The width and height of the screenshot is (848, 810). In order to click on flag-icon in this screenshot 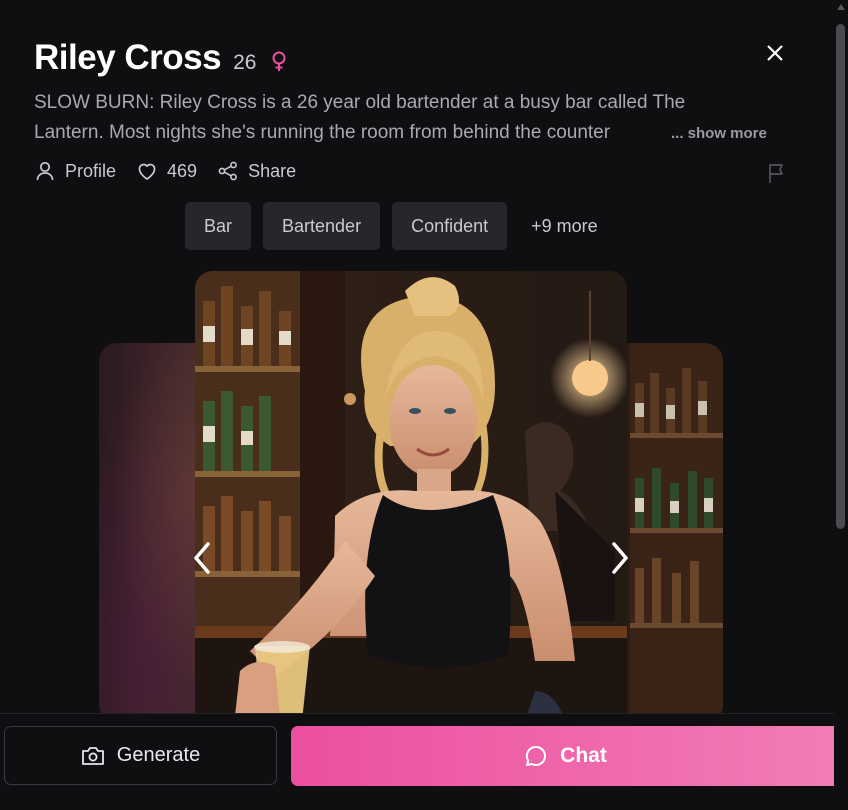, I will do `click(776, 173)`.